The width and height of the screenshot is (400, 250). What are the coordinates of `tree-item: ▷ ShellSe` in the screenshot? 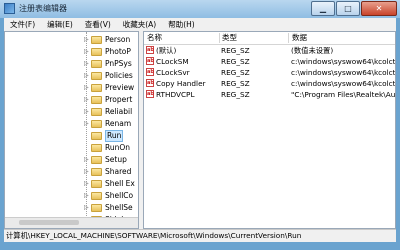 It's located at (71, 208).